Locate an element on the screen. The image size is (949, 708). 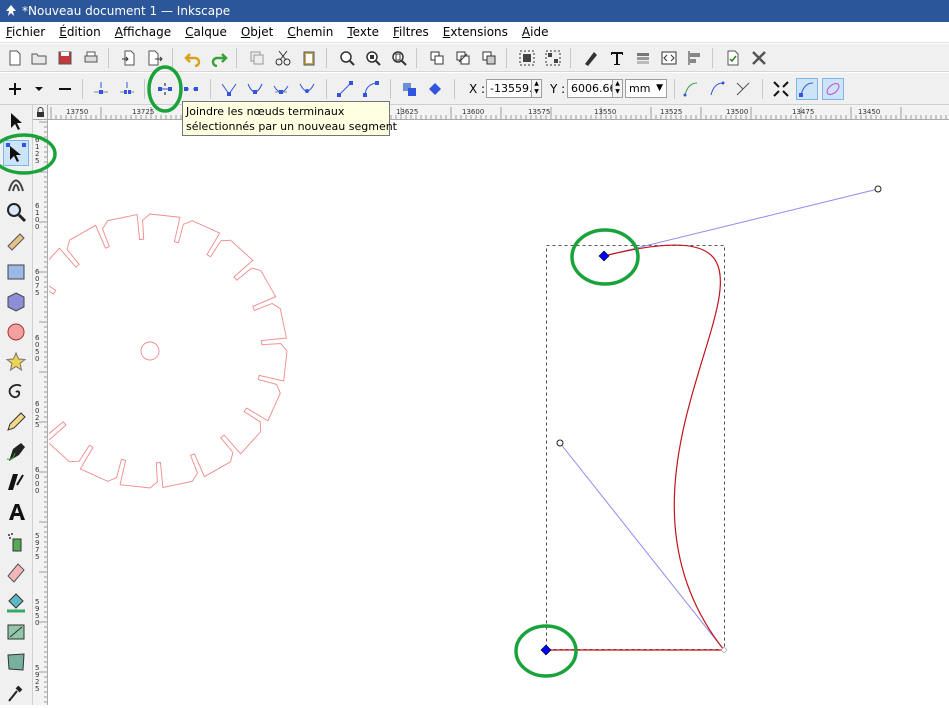
mesh-tool-icon is located at coordinates (16, 662).